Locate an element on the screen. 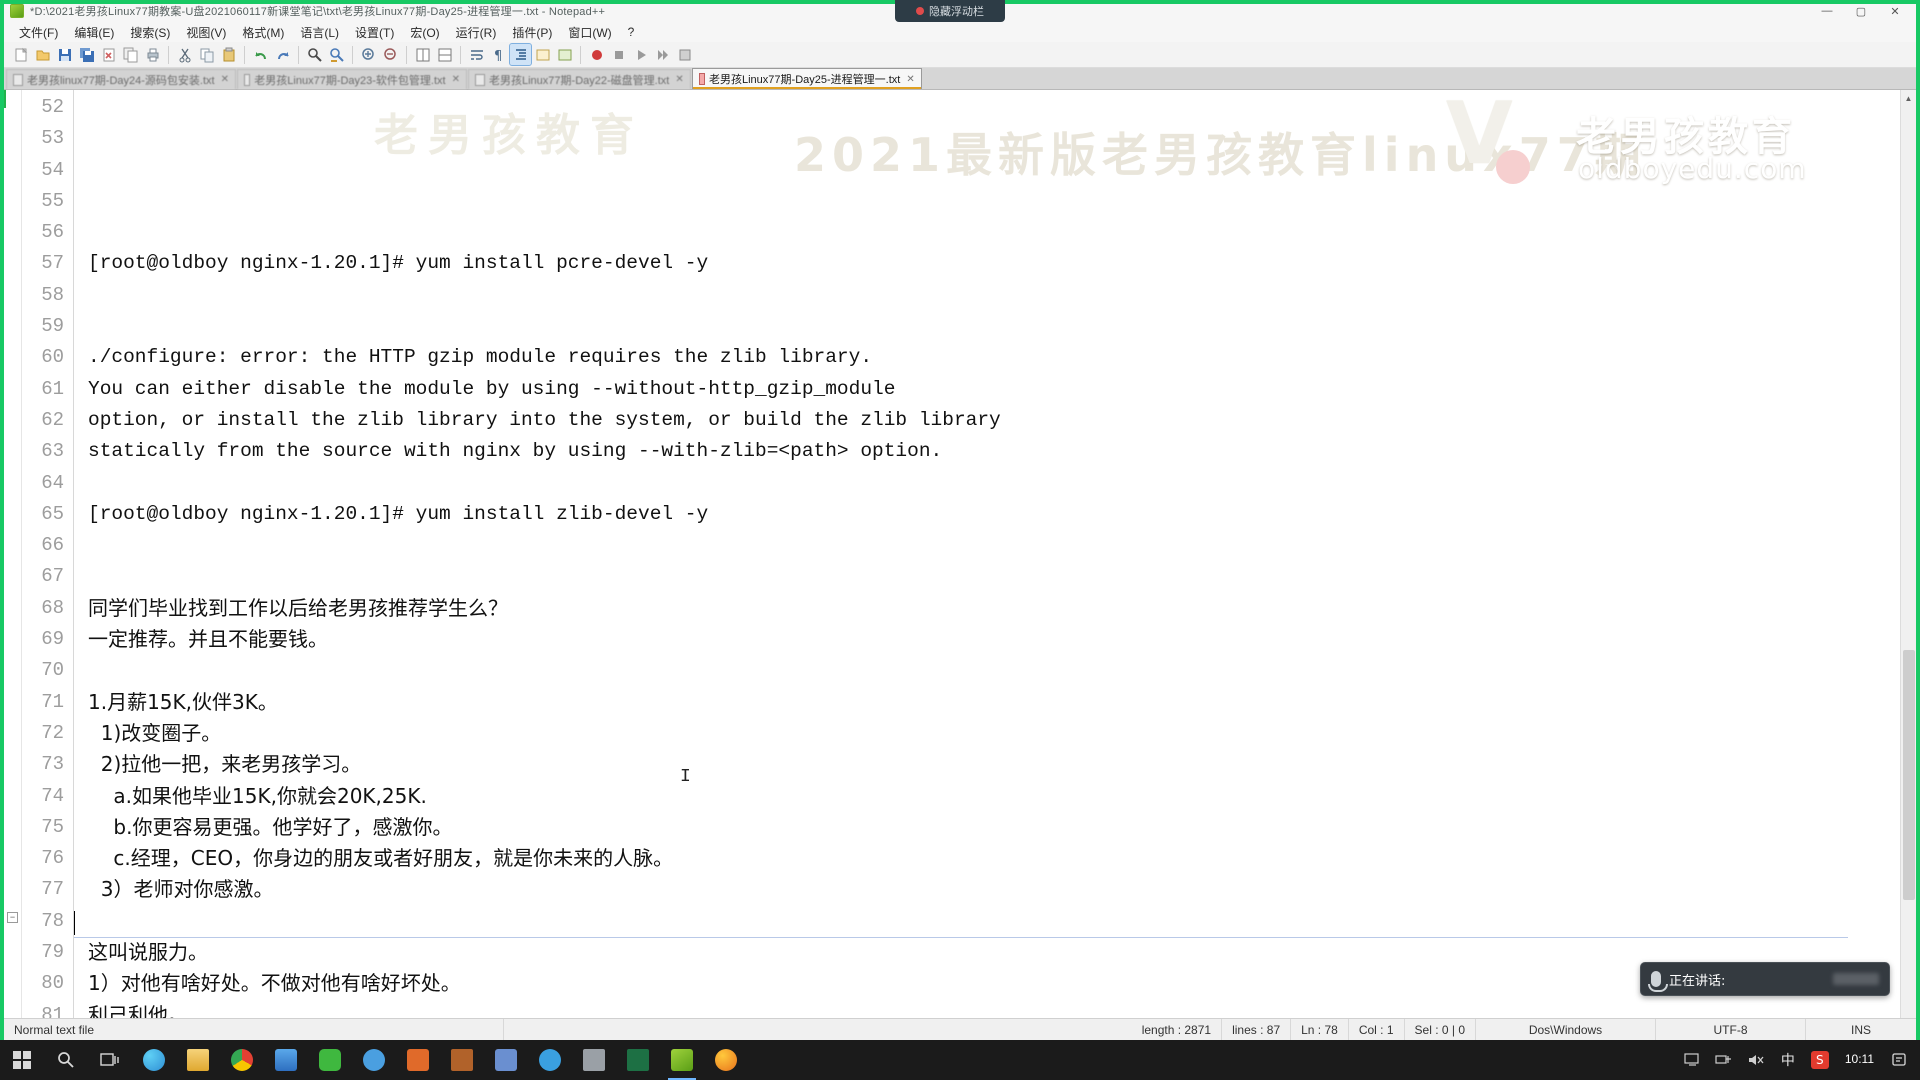 The height and width of the screenshot is (1080, 1920). stop-record-macro-icon is located at coordinates (618, 54).